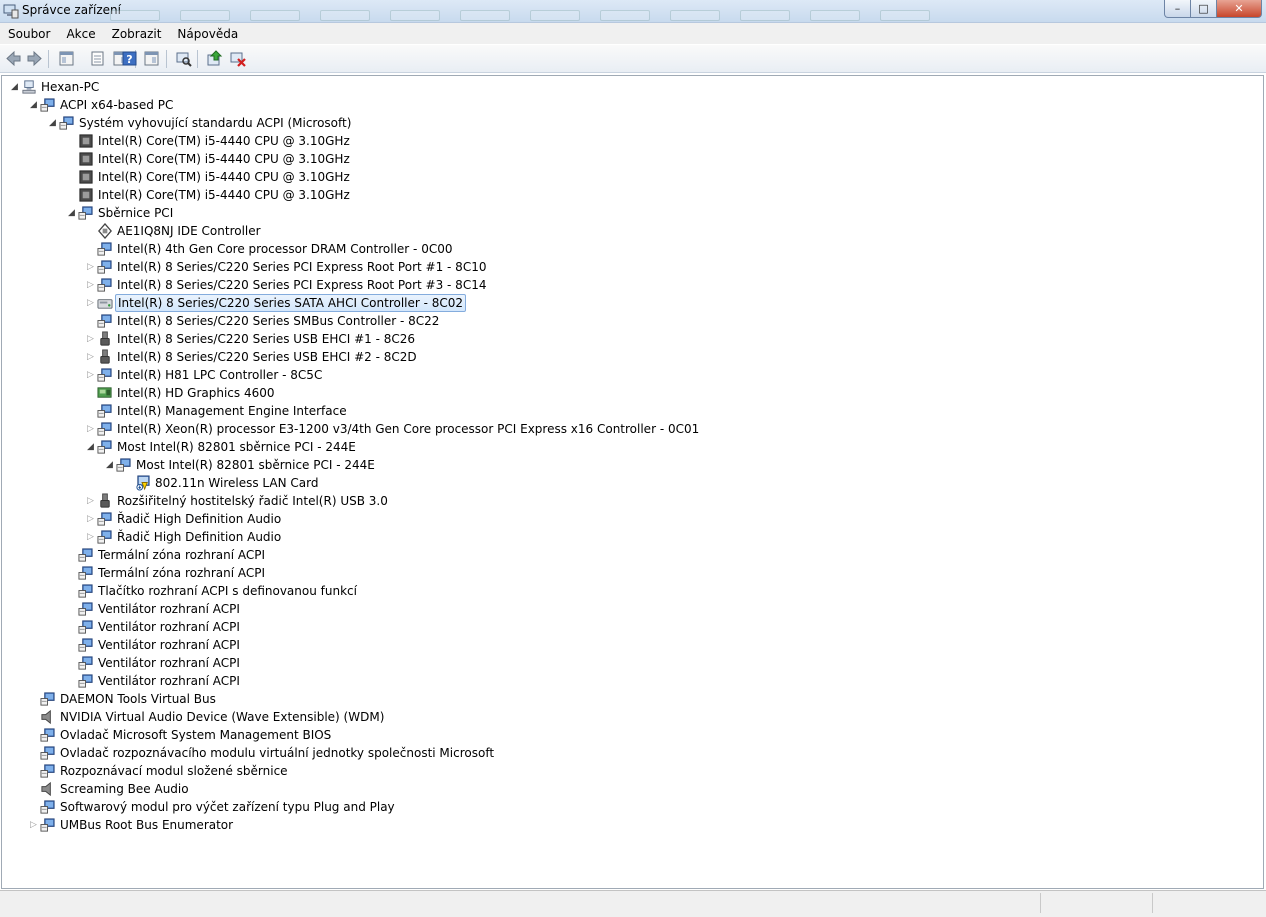 The width and height of the screenshot is (1266, 917). Describe the element at coordinates (129, 58) in the screenshot. I see `help-icon: ?` at that location.